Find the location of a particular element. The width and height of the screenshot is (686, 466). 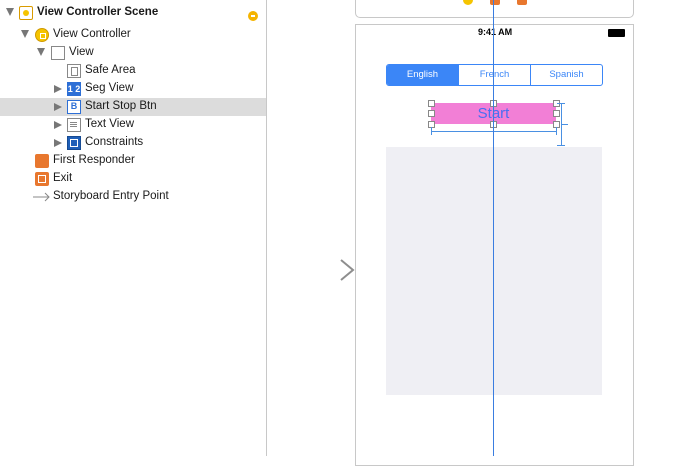

storyboard-entry-arrow-icon is located at coordinates (319, 270).